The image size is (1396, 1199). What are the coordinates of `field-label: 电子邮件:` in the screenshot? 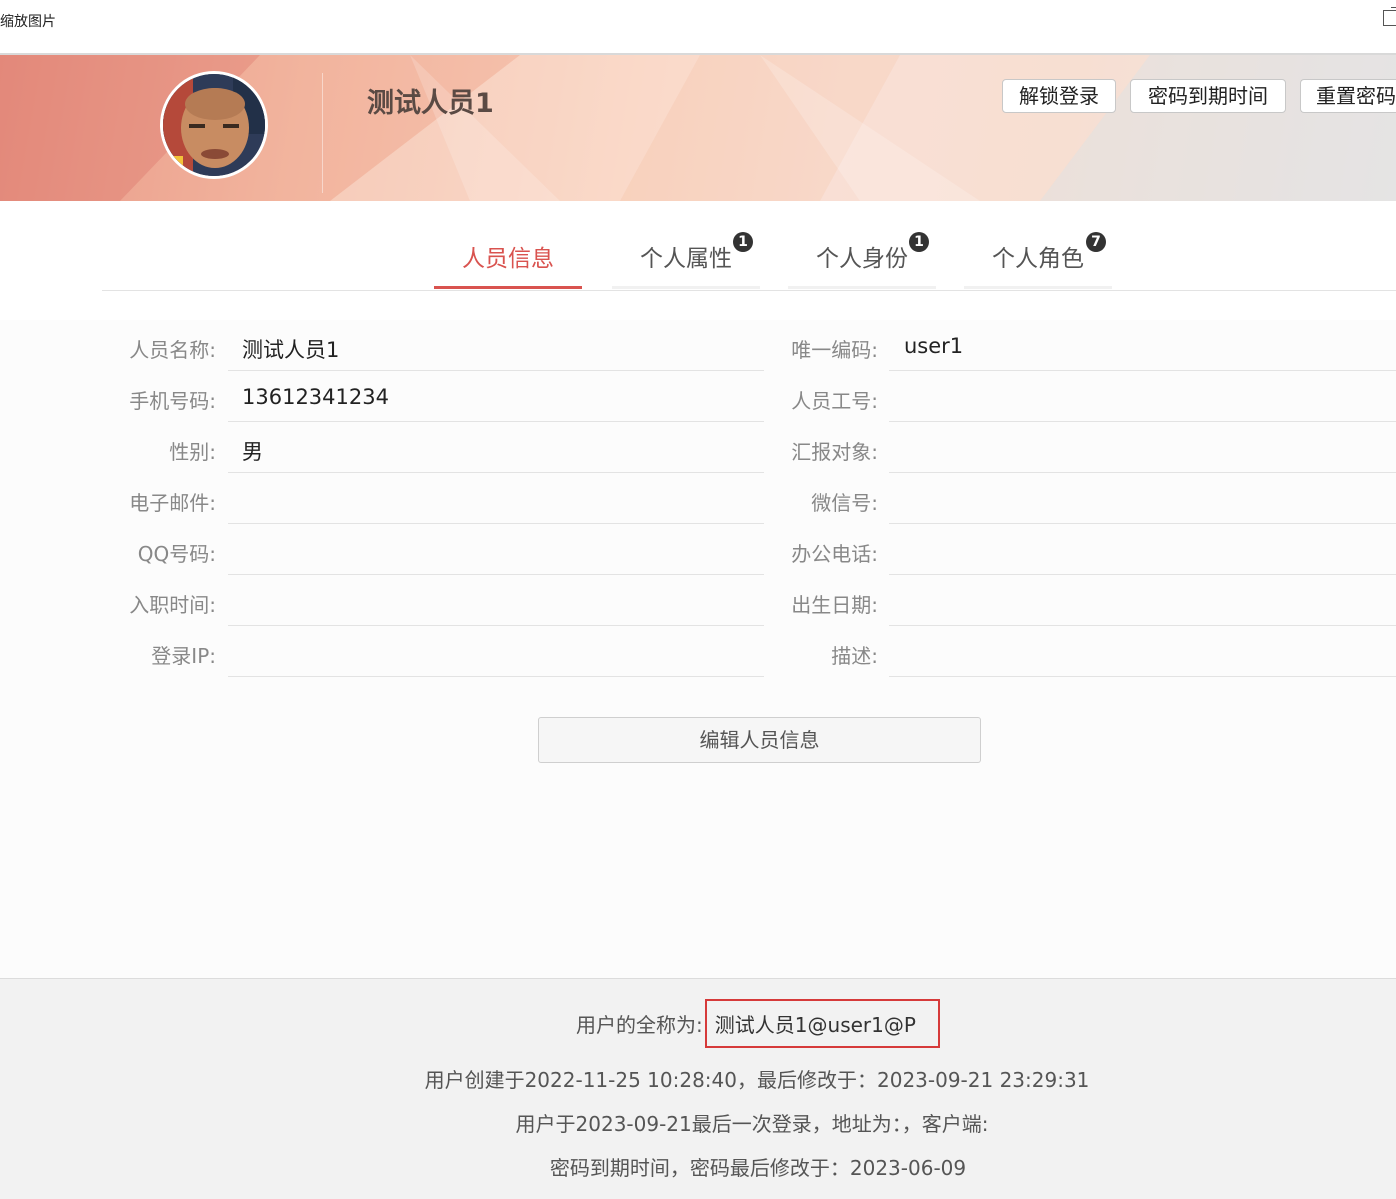 It's located at (172, 503).